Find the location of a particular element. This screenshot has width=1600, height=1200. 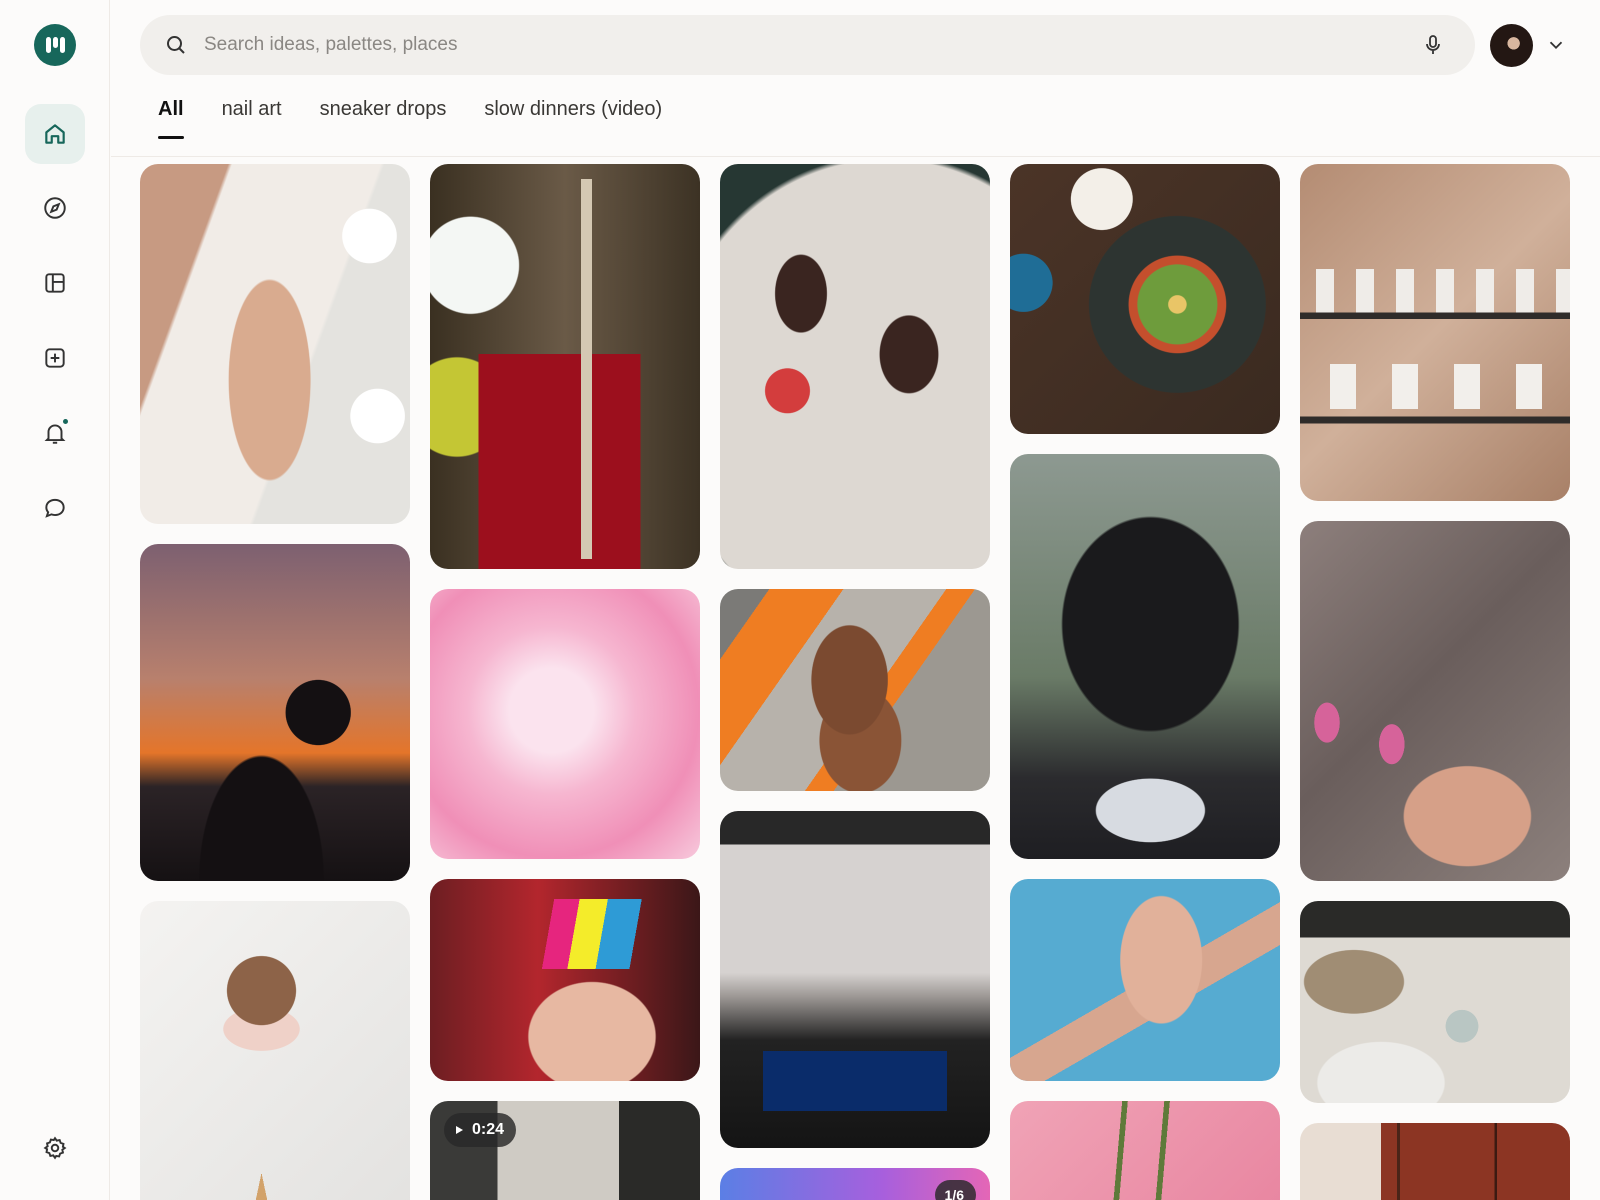

app-logo is located at coordinates (55, 45).